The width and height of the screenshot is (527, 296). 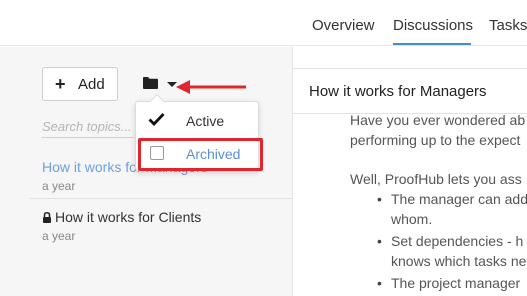 I want to click on filter-option-archived: Archived, so click(x=197, y=154).